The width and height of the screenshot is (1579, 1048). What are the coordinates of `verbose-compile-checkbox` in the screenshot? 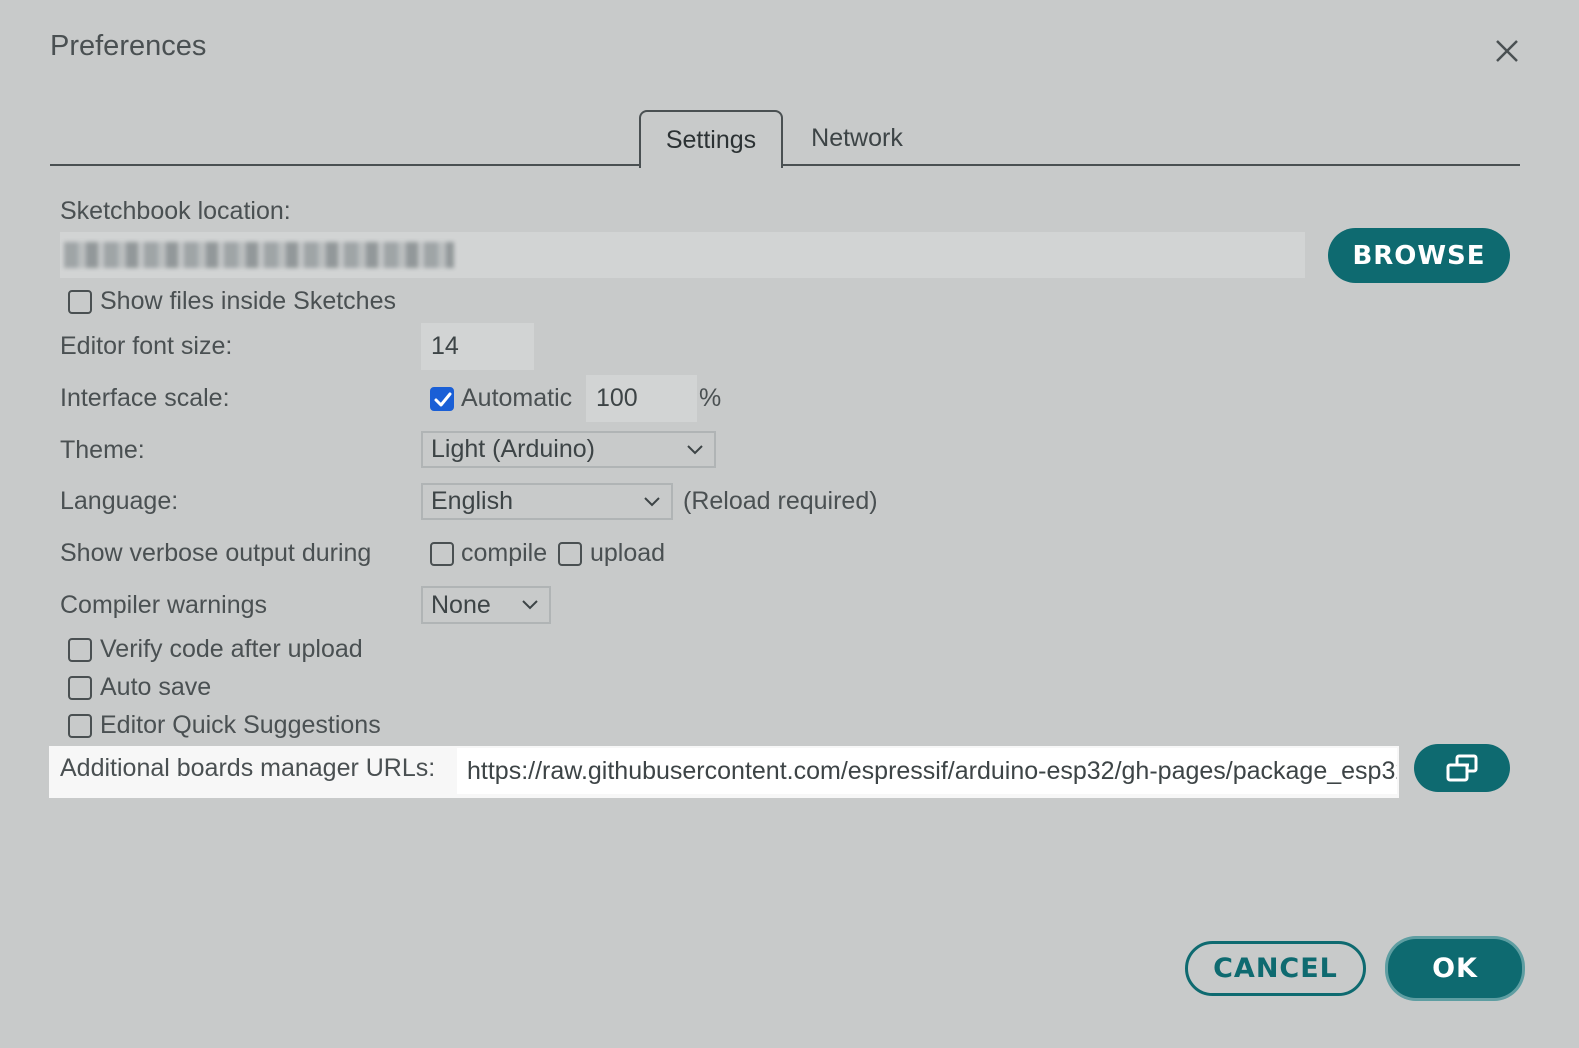 It's located at (442, 554).